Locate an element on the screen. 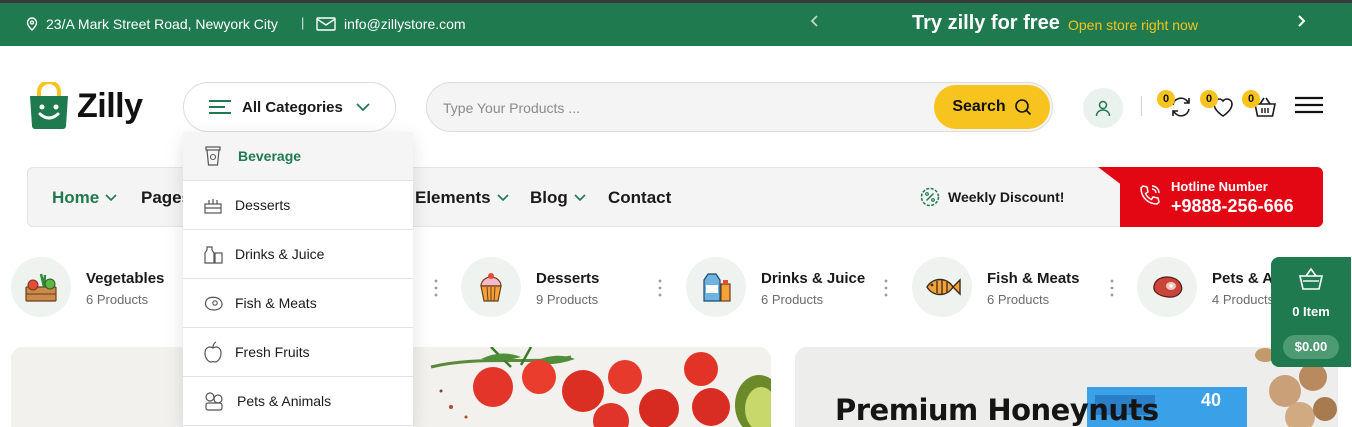 This screenshot has width=1352, height=427. weekly-discount-link: Weekly Discount! is located at coordinates (992, 197).